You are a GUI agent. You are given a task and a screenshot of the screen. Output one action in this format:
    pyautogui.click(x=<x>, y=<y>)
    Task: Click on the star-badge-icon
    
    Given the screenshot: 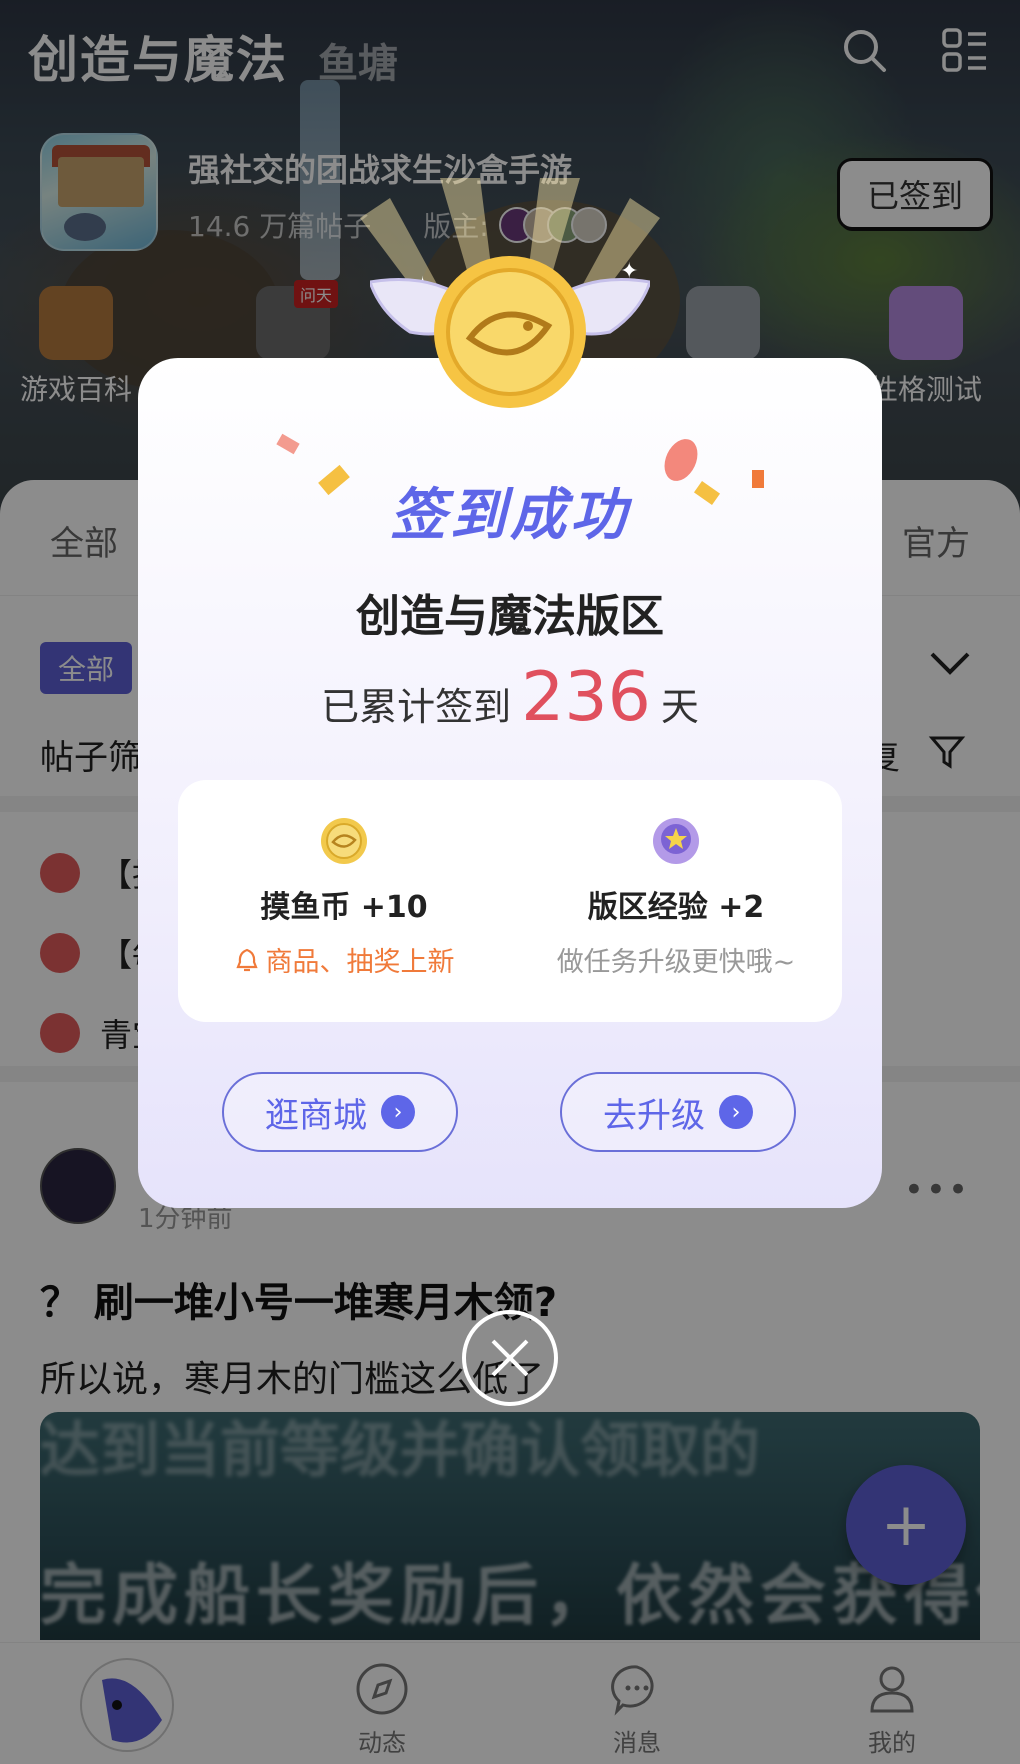 What is the action you would take?
    pyautogui.click(x=676, y=841)
    